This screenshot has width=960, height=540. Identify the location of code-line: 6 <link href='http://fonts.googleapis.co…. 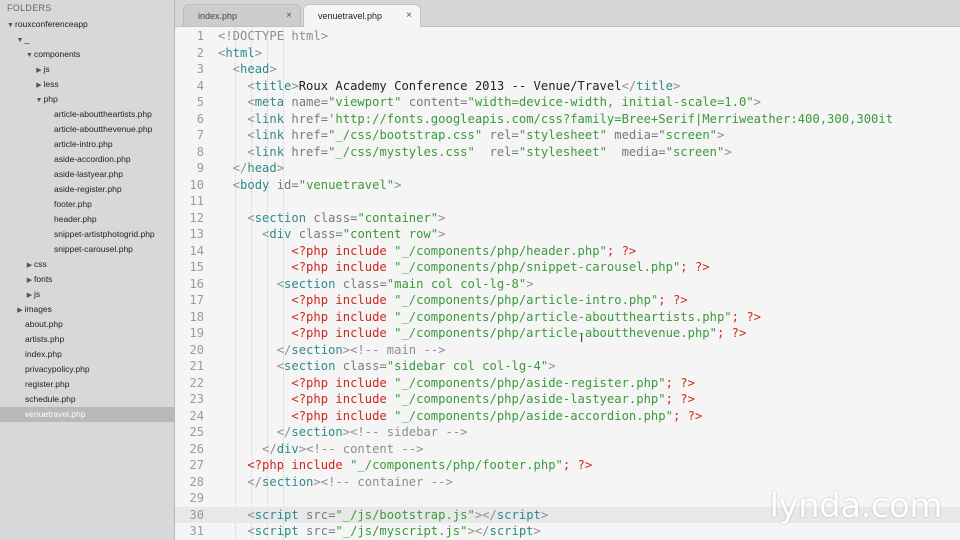
(567, 119).